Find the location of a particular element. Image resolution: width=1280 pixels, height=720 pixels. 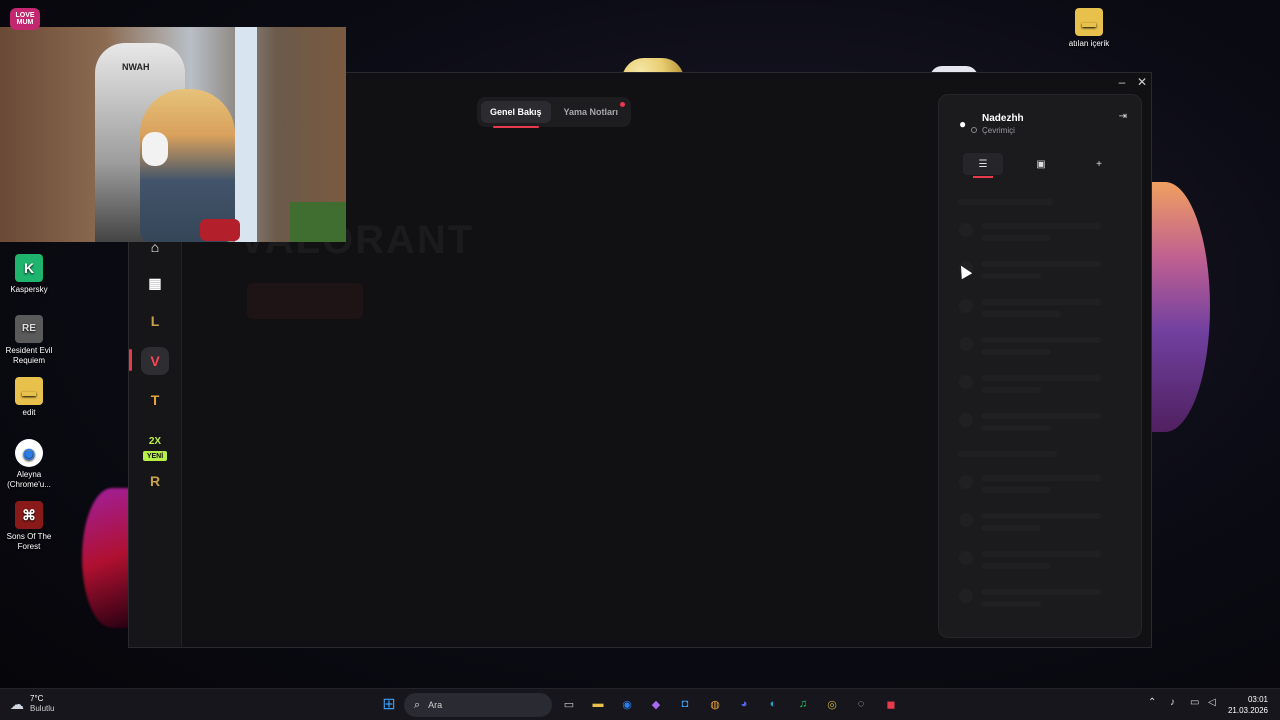

play-button-placeholder is located at coordinates (305, 301).